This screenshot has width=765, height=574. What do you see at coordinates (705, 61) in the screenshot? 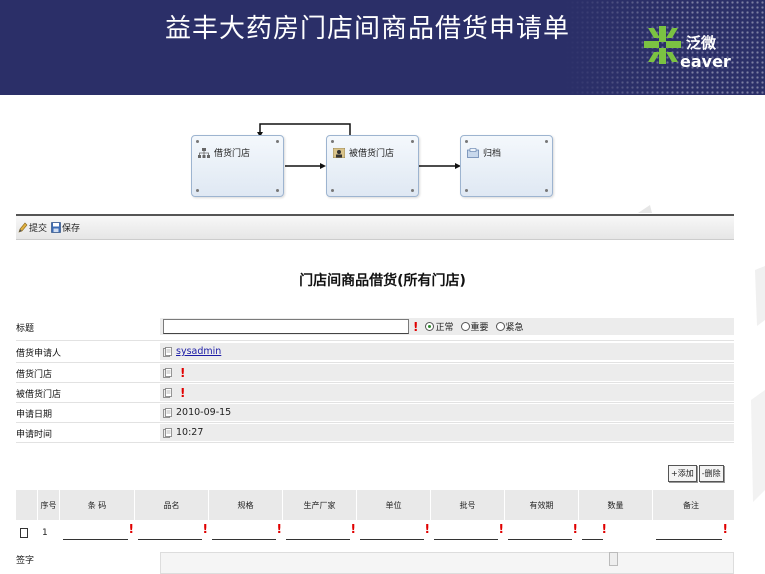
I see `logo-text-en: eaver` at bounding box center [705, 61].